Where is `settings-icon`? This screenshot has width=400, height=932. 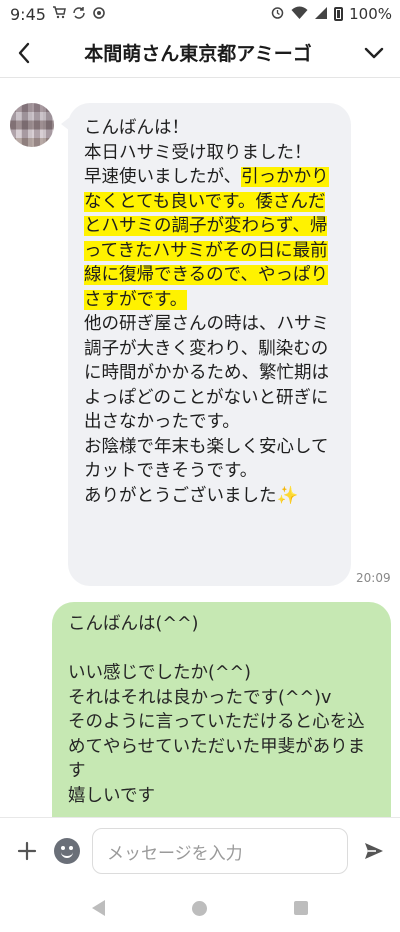
settings-icon is located at coordinates (99, 14).